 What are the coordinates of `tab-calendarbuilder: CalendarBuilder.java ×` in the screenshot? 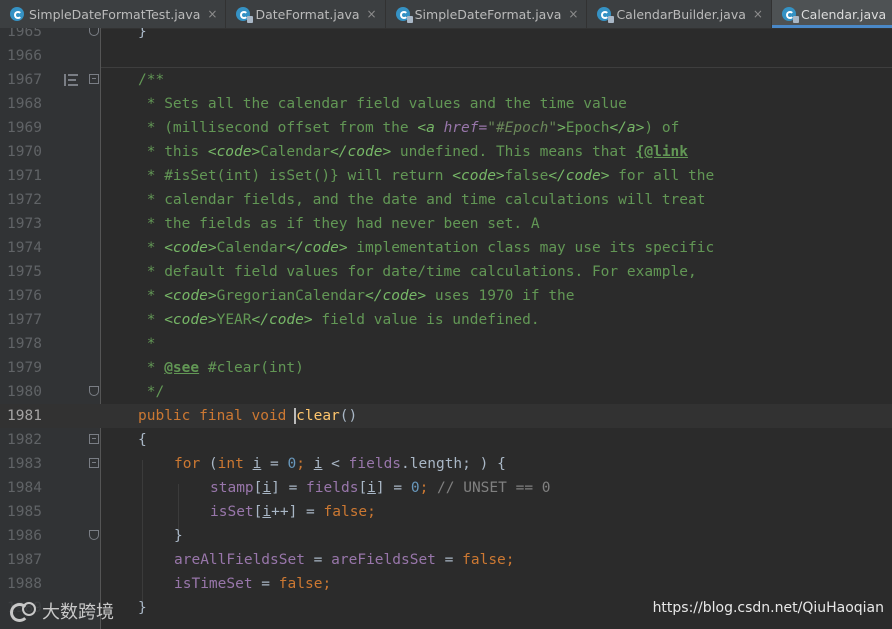 It's located at (679, 14).